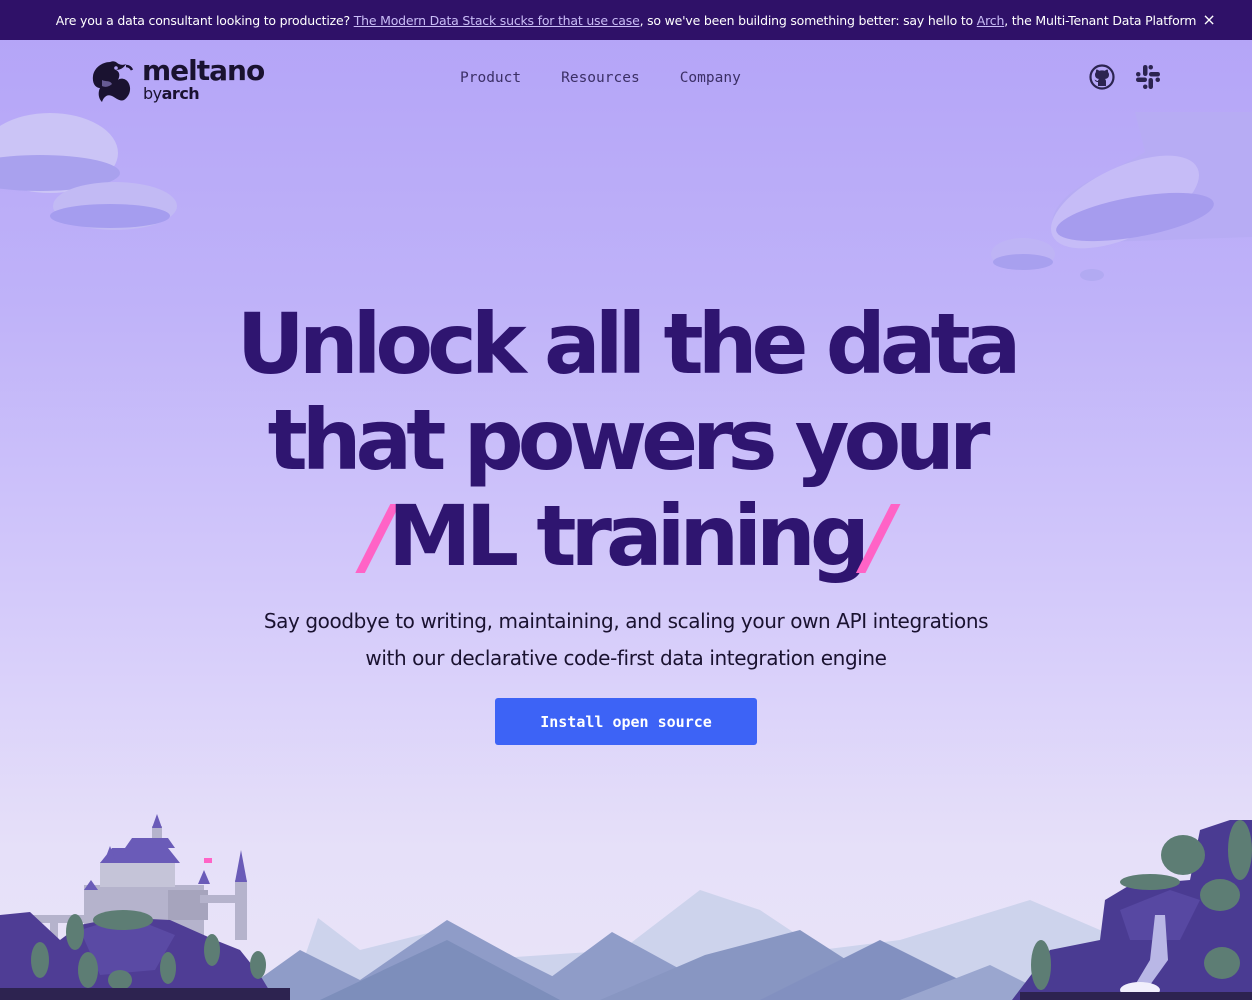  I want to click on hero-title-line-1: Unlock all the data, so click(629, 344).